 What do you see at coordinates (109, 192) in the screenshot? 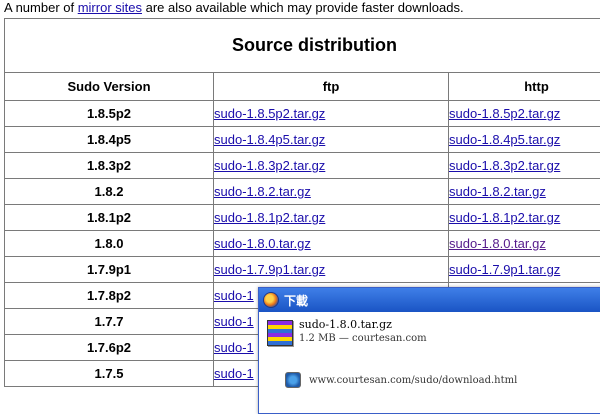
I see `version-cell: 1.8.2` at bounding box center [109, 192].